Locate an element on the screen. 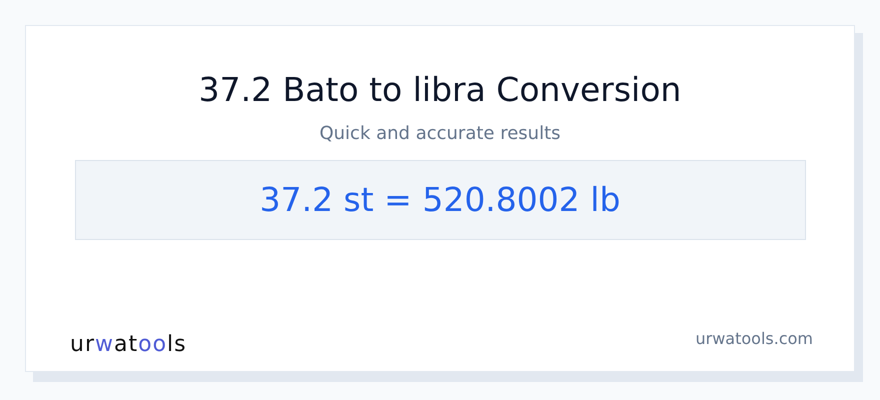 Image resolution: width=880 pixels, height=400 pixels. logo: urwatools is located at coordinates (128, 345).